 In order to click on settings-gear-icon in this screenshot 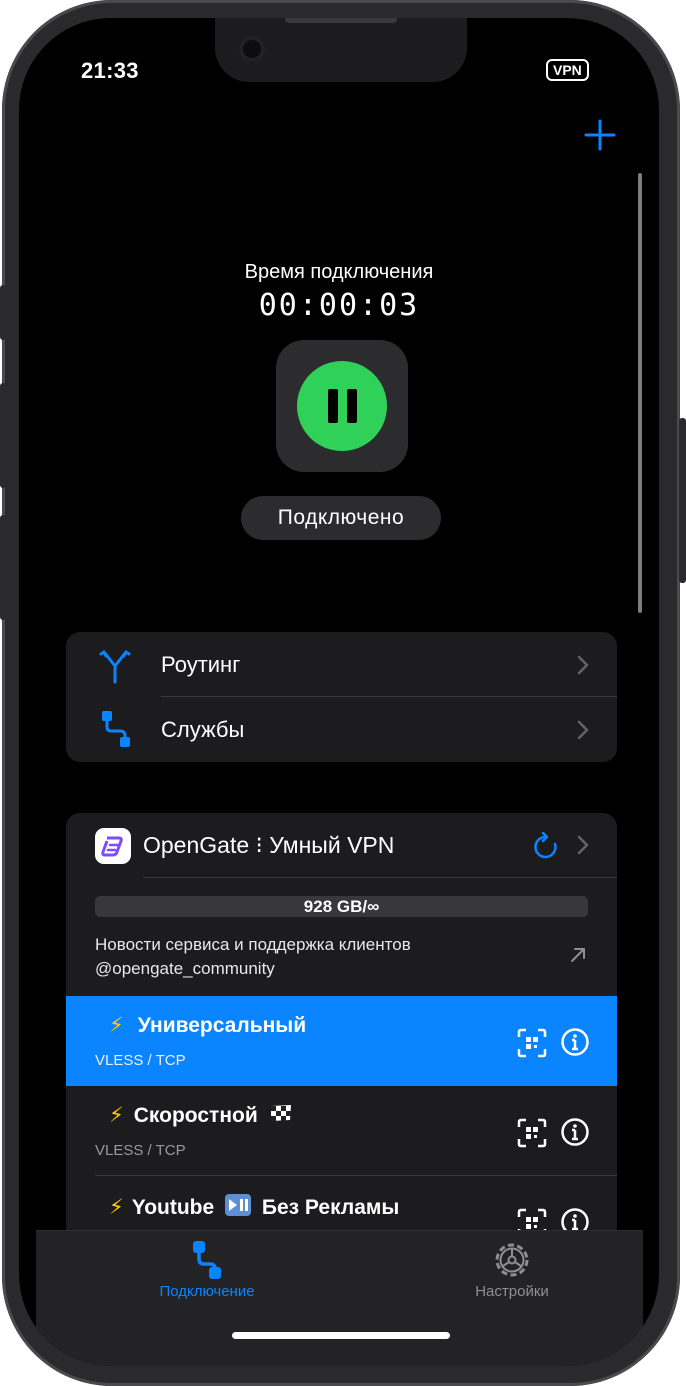, I will do `click(512, 1260)`.